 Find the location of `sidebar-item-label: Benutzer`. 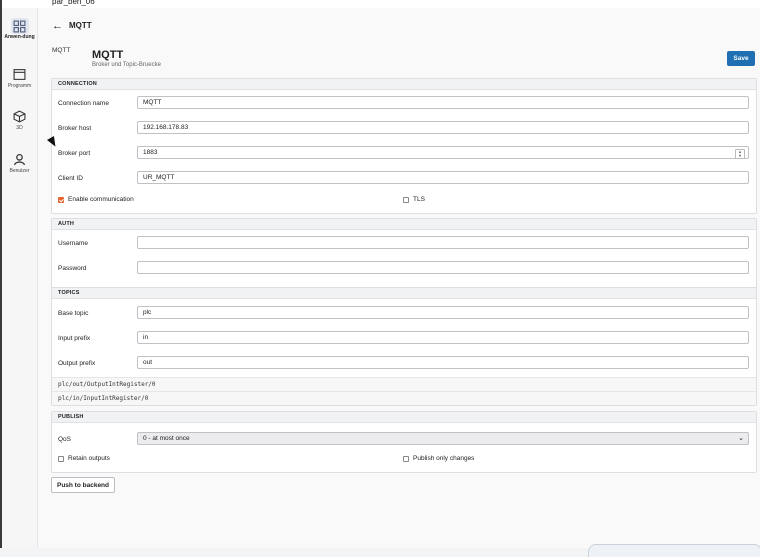

sidebar-item-label: Benutzer is located at coordinates (19, 171).